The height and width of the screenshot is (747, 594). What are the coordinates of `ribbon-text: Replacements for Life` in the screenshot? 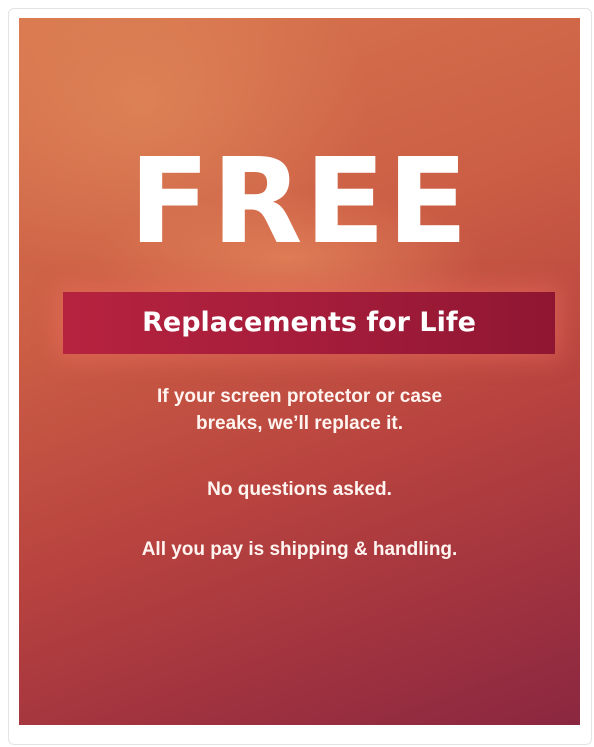 It's located at (309, 322).